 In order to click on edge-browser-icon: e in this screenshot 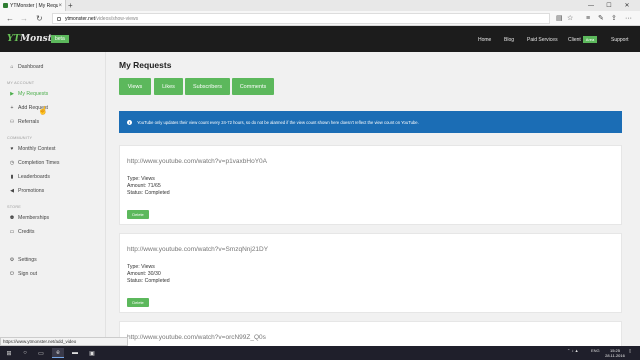, I will do `click(58, 353)`.